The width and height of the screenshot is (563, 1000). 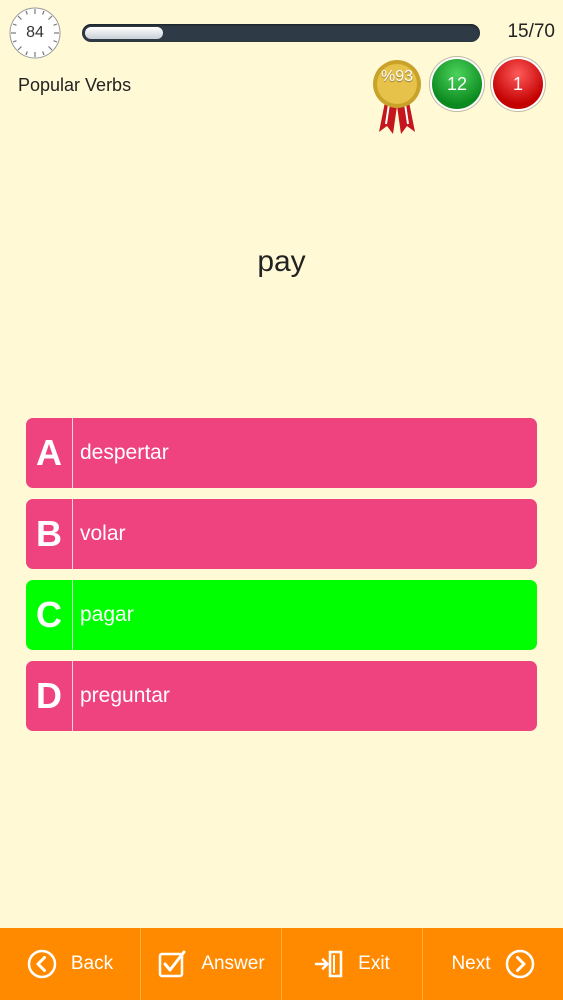 What do you see at coordinates (281, 615) in the screenshot?
I see `option-c: C pagar` at bounding box center [281, 615].